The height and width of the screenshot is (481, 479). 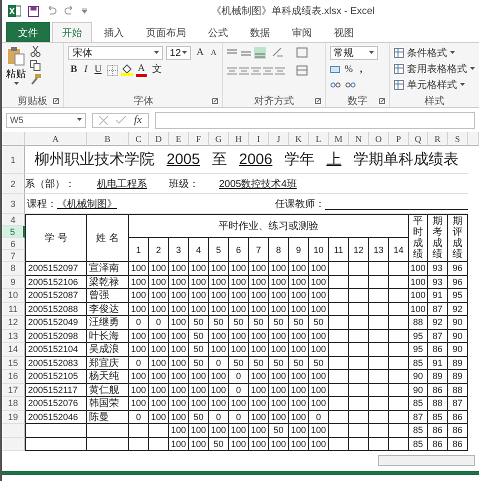 I want to click on column-header: K, so click(x=299, y=139).